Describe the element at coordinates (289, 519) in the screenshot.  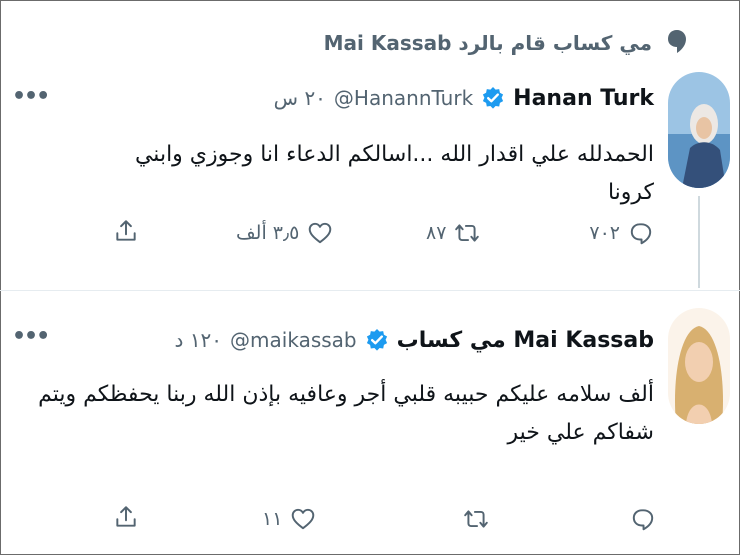
I see `tweet-2-like-button: ١١` at that location.